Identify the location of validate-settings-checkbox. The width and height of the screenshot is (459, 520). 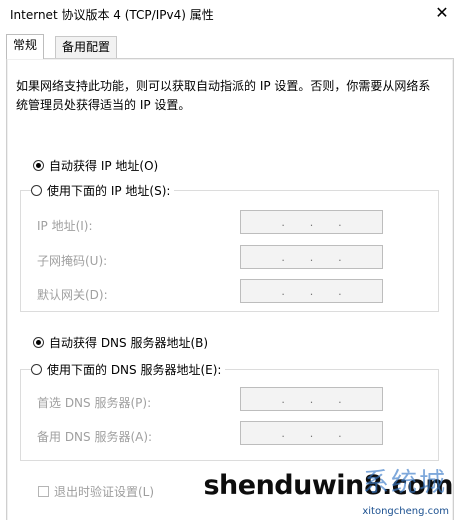
(43, 491).